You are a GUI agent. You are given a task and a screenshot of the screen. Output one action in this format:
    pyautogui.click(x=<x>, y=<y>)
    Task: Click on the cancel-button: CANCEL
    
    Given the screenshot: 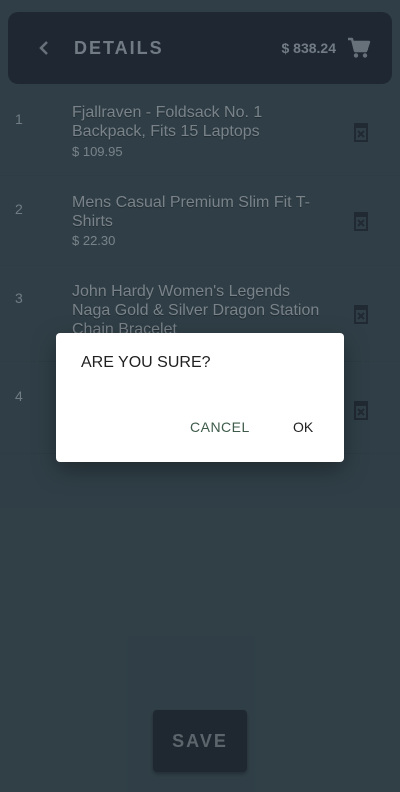 What is the action you would take?
    pyautogui.click(x=220, y=427)
    